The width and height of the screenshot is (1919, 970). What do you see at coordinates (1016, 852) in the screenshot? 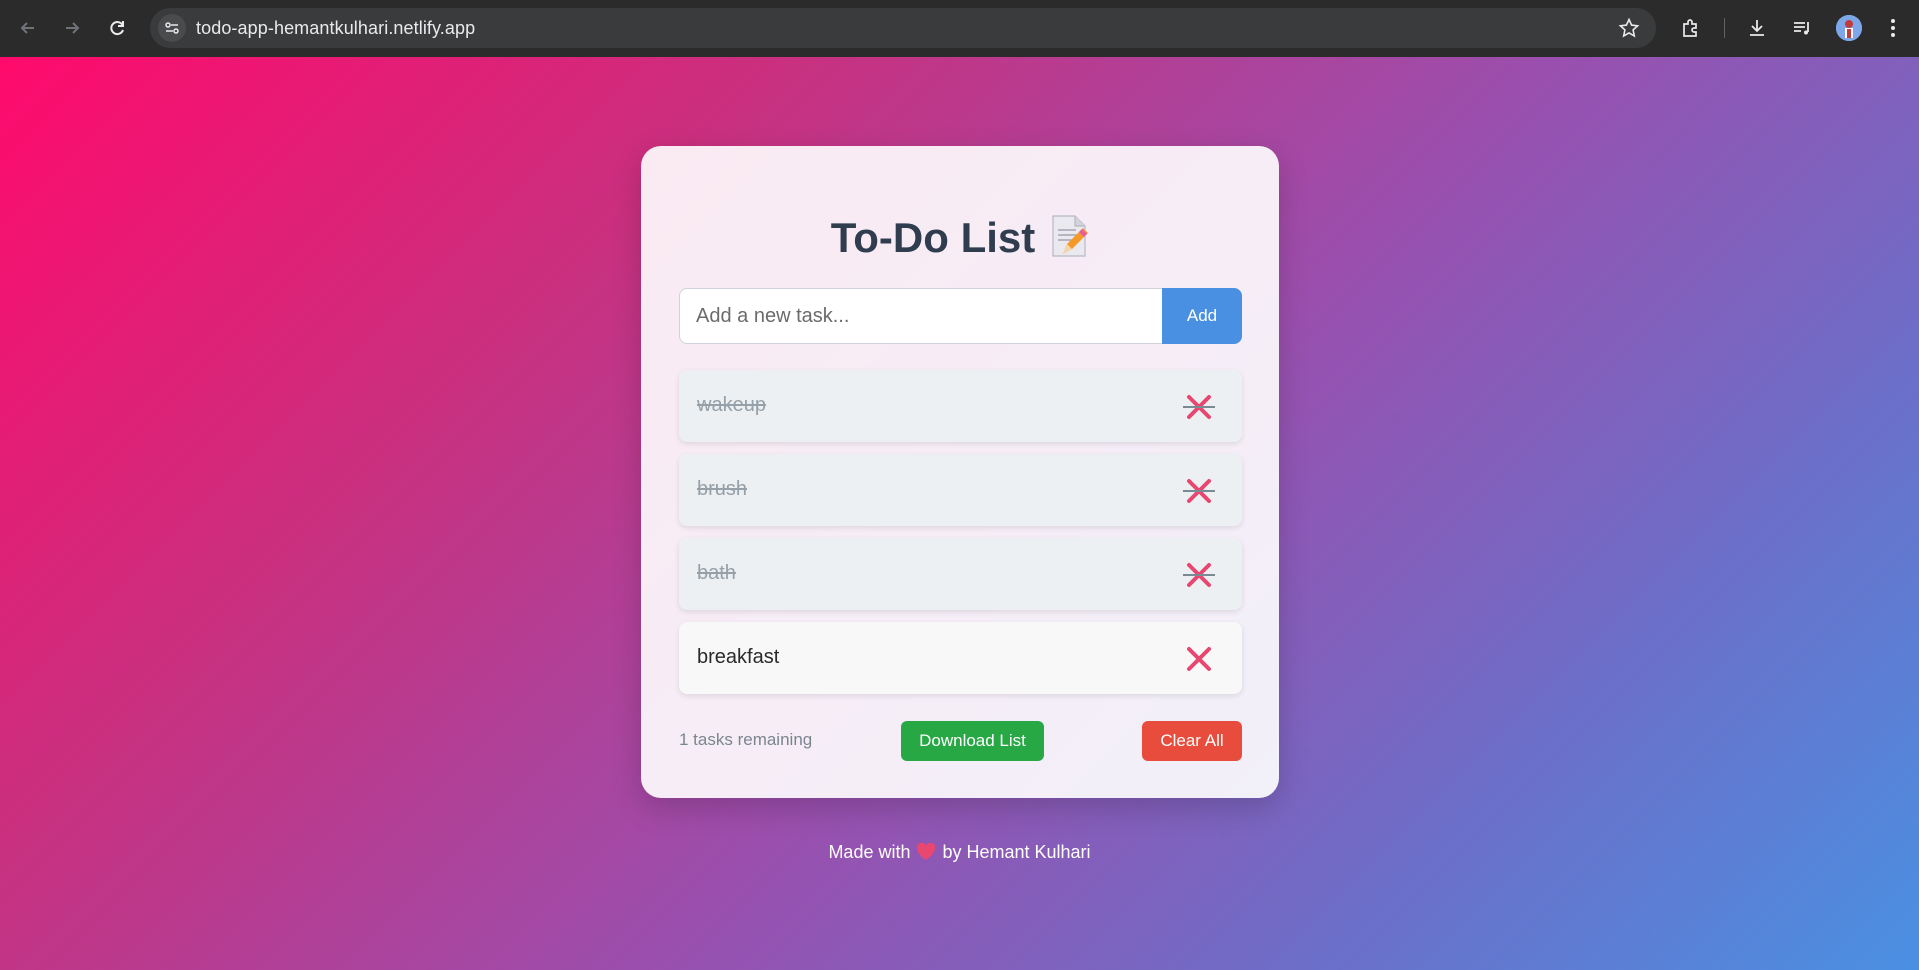
I see `footer-author: by Hemant Kulhari` at bounding box center [1016, 852].